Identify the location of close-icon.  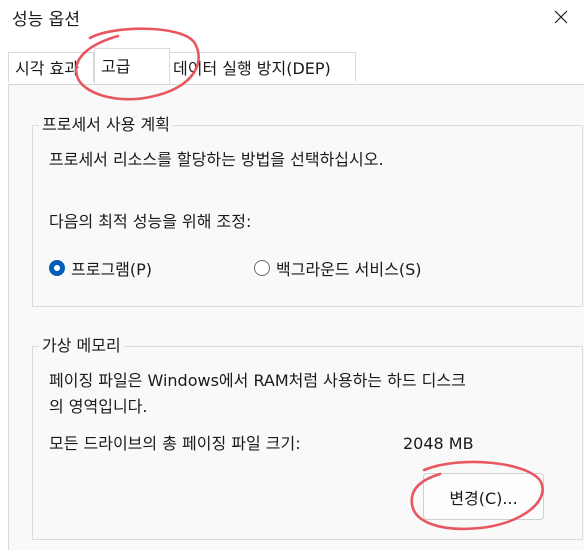
(561, 17).